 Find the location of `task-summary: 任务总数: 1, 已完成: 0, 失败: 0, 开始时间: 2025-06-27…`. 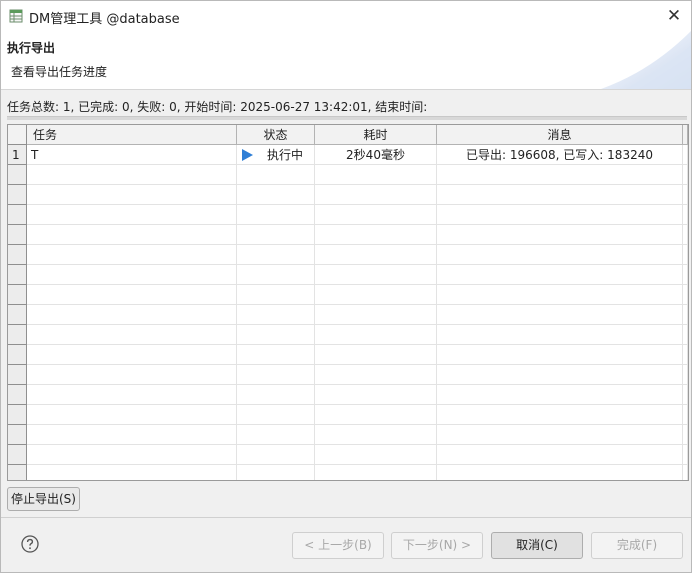

task-summary: 任务总数: 1, 已完成: 0, 失败: 0, 开始时间: 2025-06-27… is located at coordinates (217, 107).